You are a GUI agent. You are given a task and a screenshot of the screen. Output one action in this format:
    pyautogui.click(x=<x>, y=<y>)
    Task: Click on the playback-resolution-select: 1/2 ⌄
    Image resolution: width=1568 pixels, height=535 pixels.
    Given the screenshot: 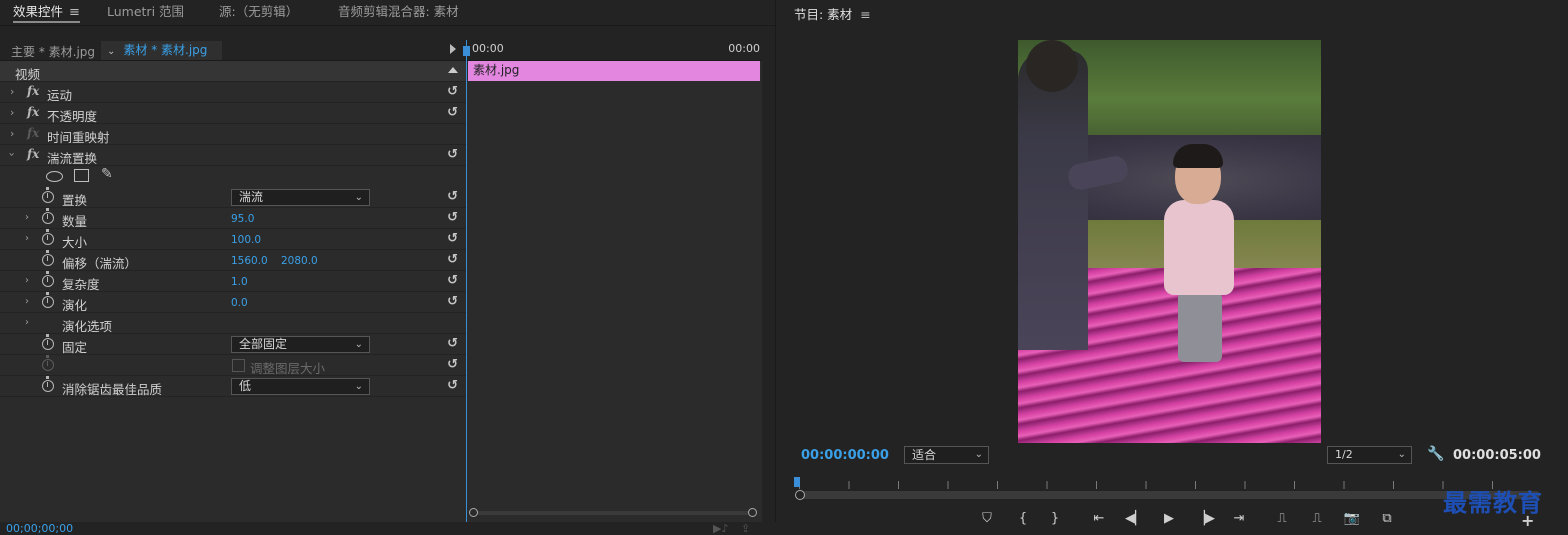 What is the action you would take?
    pyautogui.click(x=1369, y=455)
    